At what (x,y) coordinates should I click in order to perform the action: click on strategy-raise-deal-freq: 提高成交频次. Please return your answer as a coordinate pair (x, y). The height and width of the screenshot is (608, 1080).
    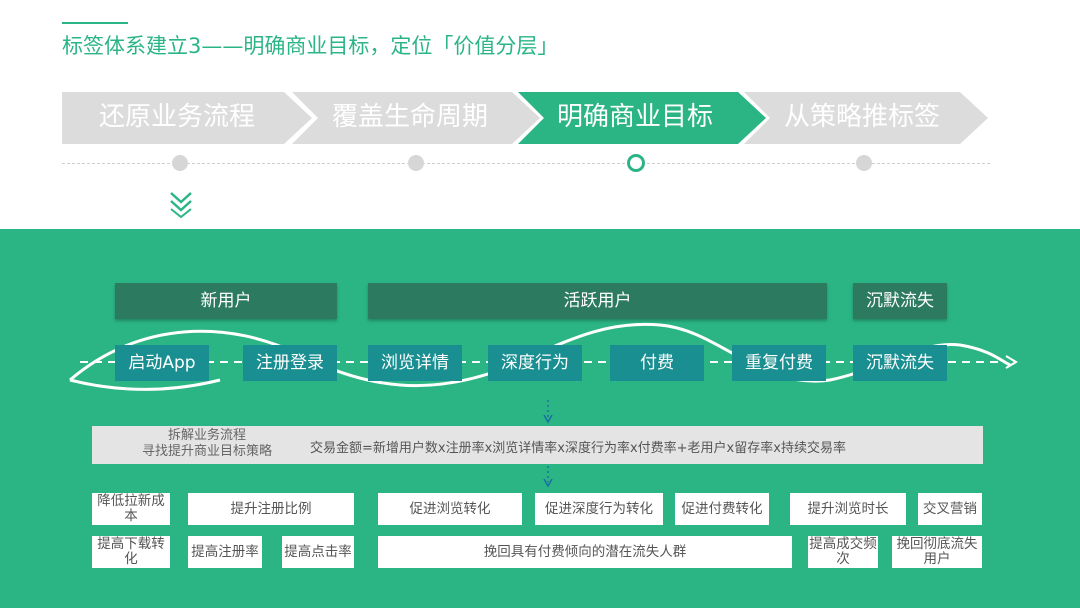
    Looking at the image, I should click on (843, 552).